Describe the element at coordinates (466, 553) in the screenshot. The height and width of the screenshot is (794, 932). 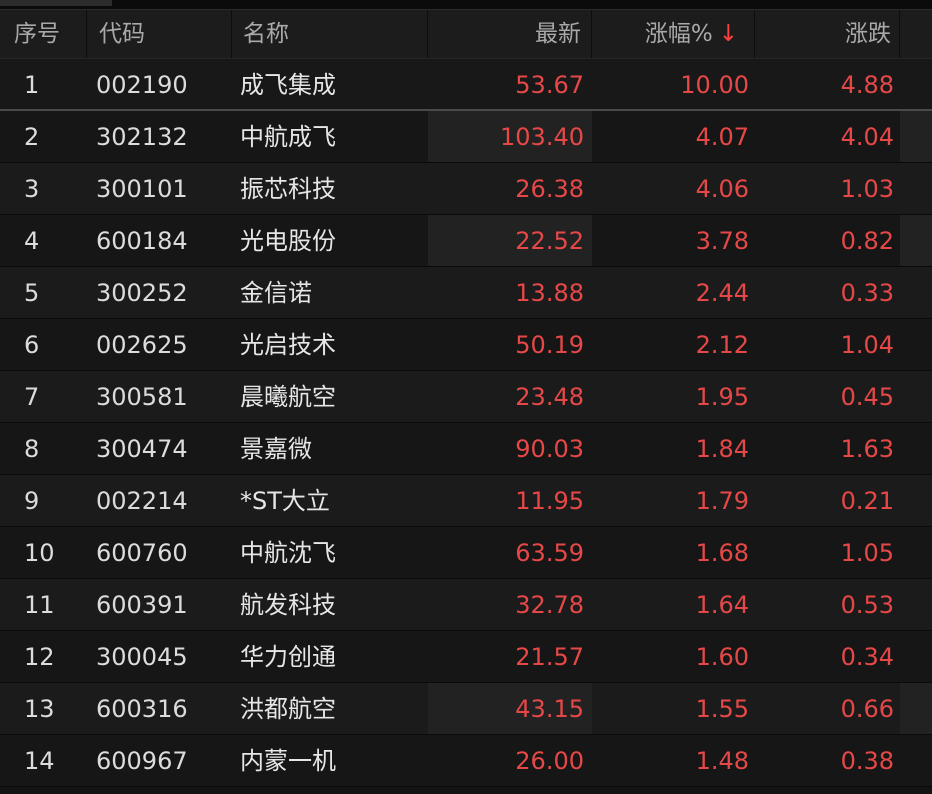
I see `table-row: 10 600760 中航沈飞 63.59 1.68 1.05` at that location.